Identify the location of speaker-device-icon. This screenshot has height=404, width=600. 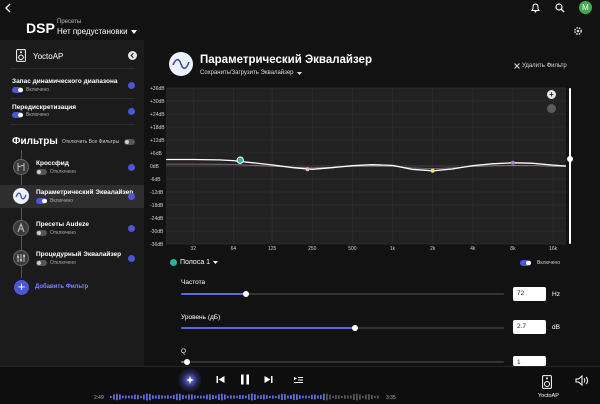
(547, 382).